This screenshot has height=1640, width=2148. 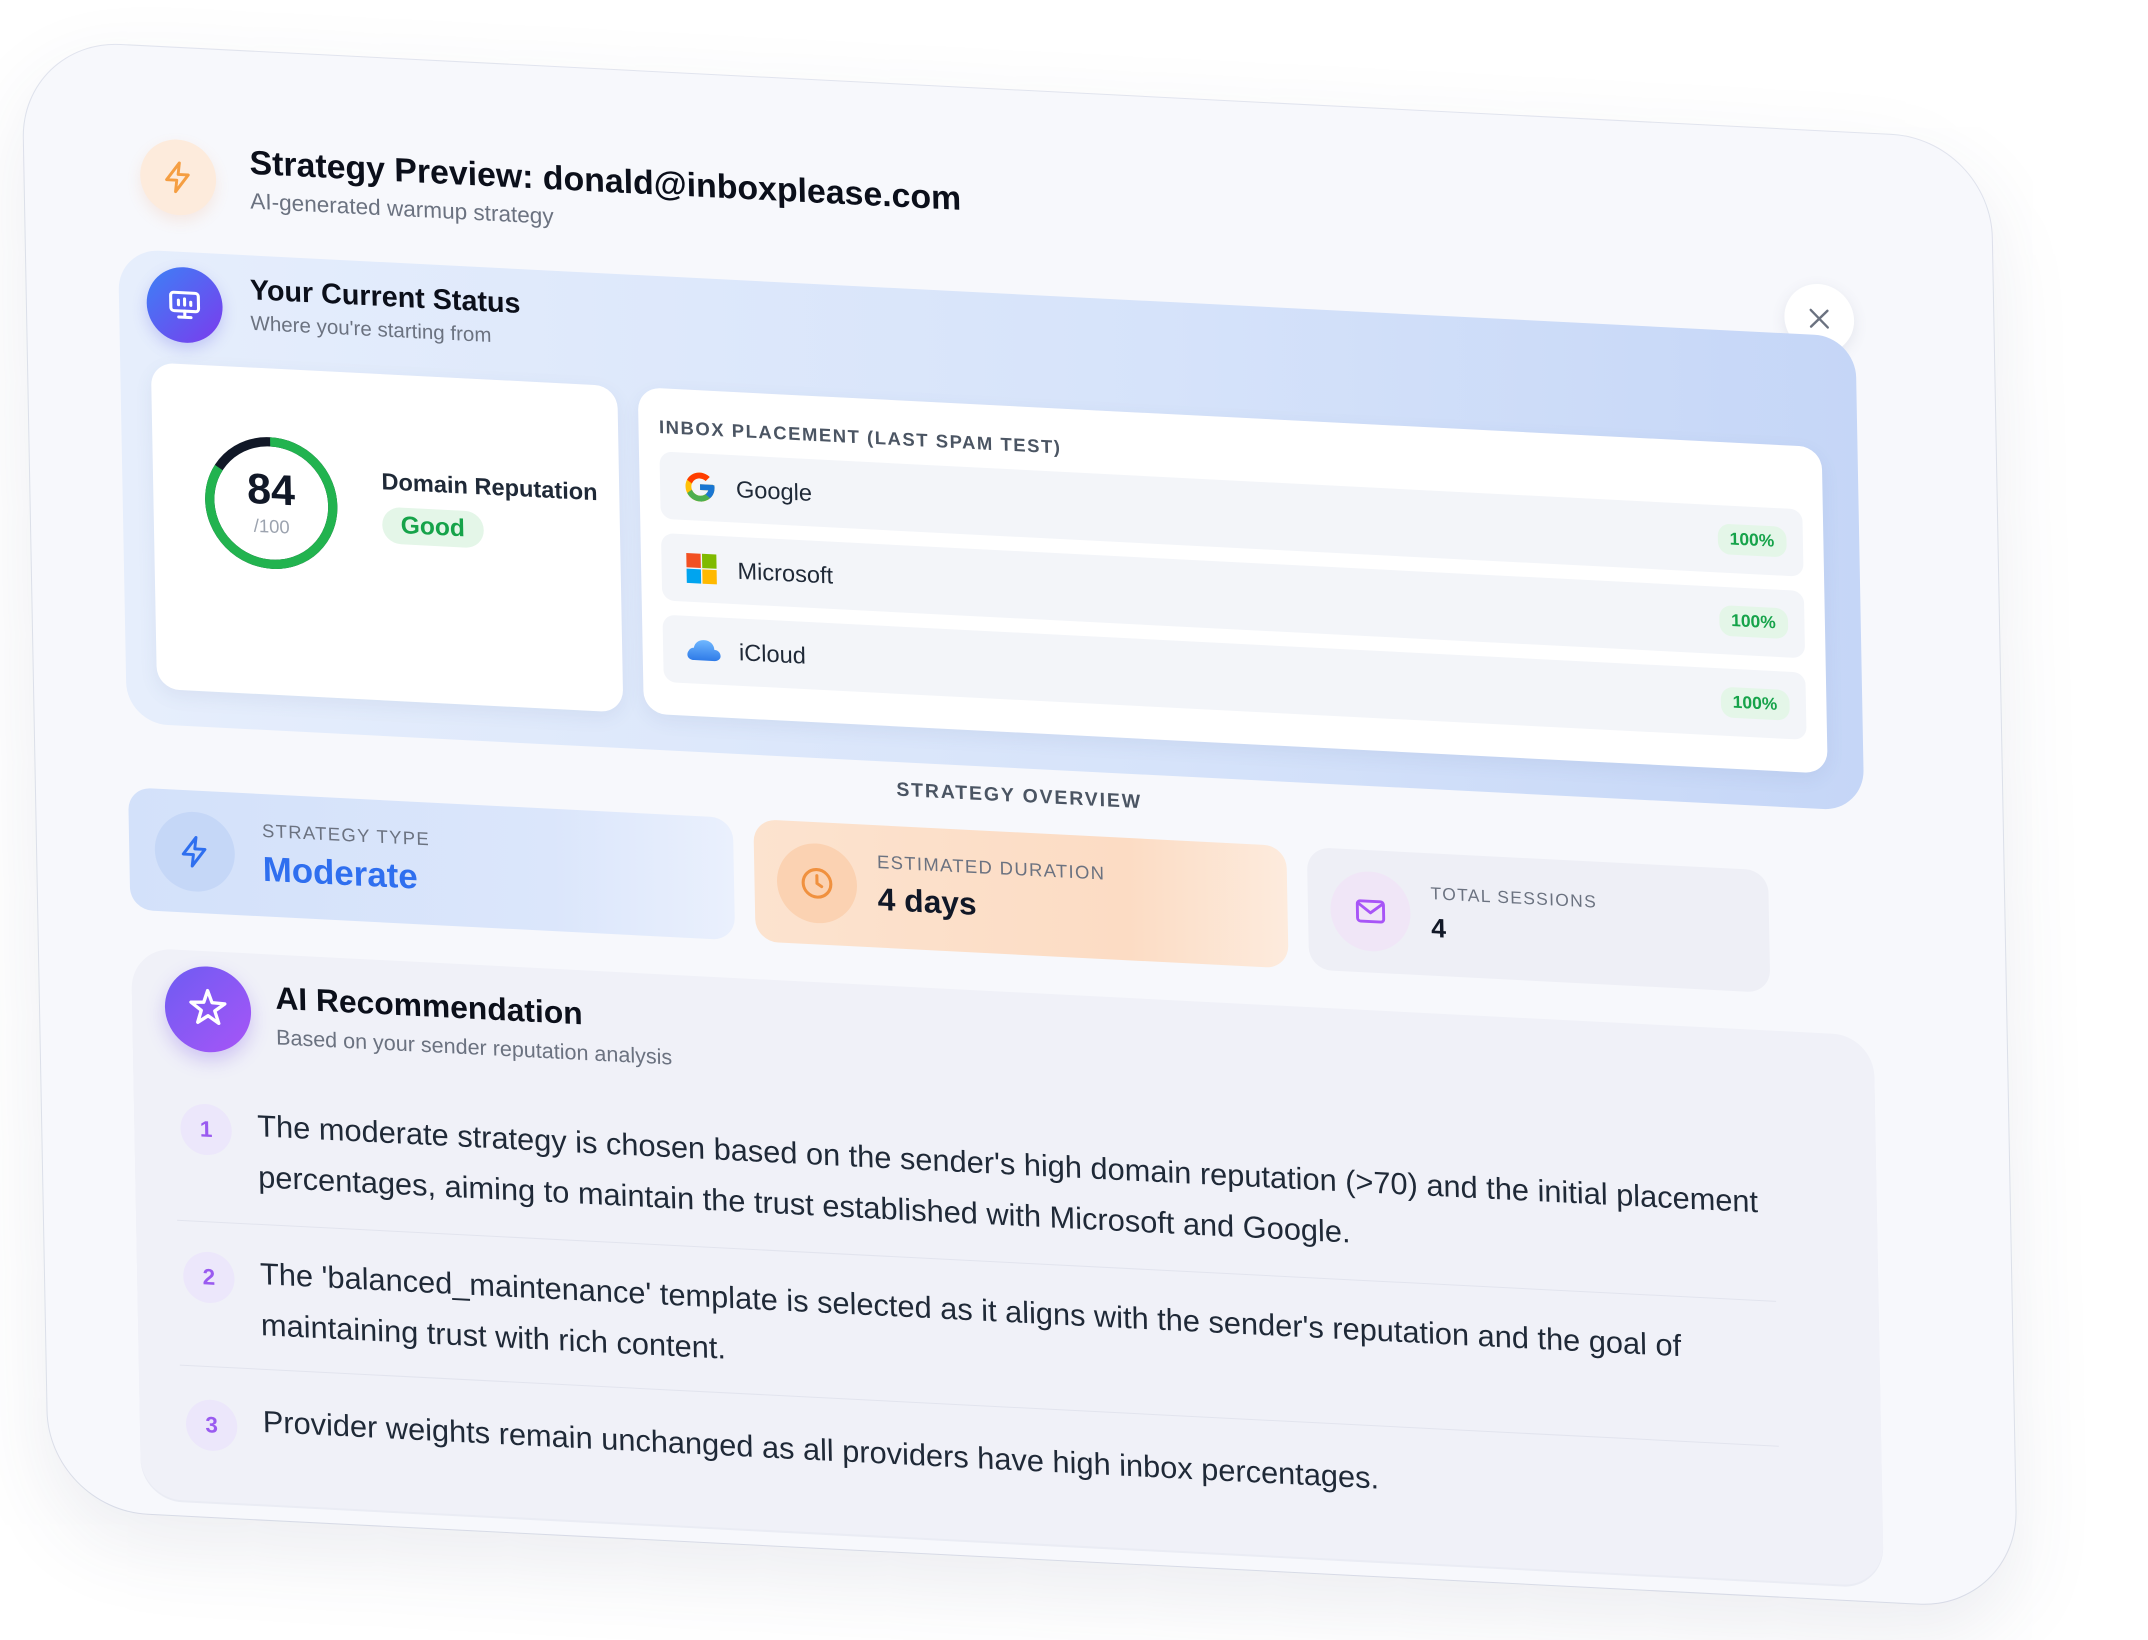 What do you see at coordinates (927, 902) in the screenshot?
I see `estimated-duration-value: 4 days` at bounding box center [927, 902].